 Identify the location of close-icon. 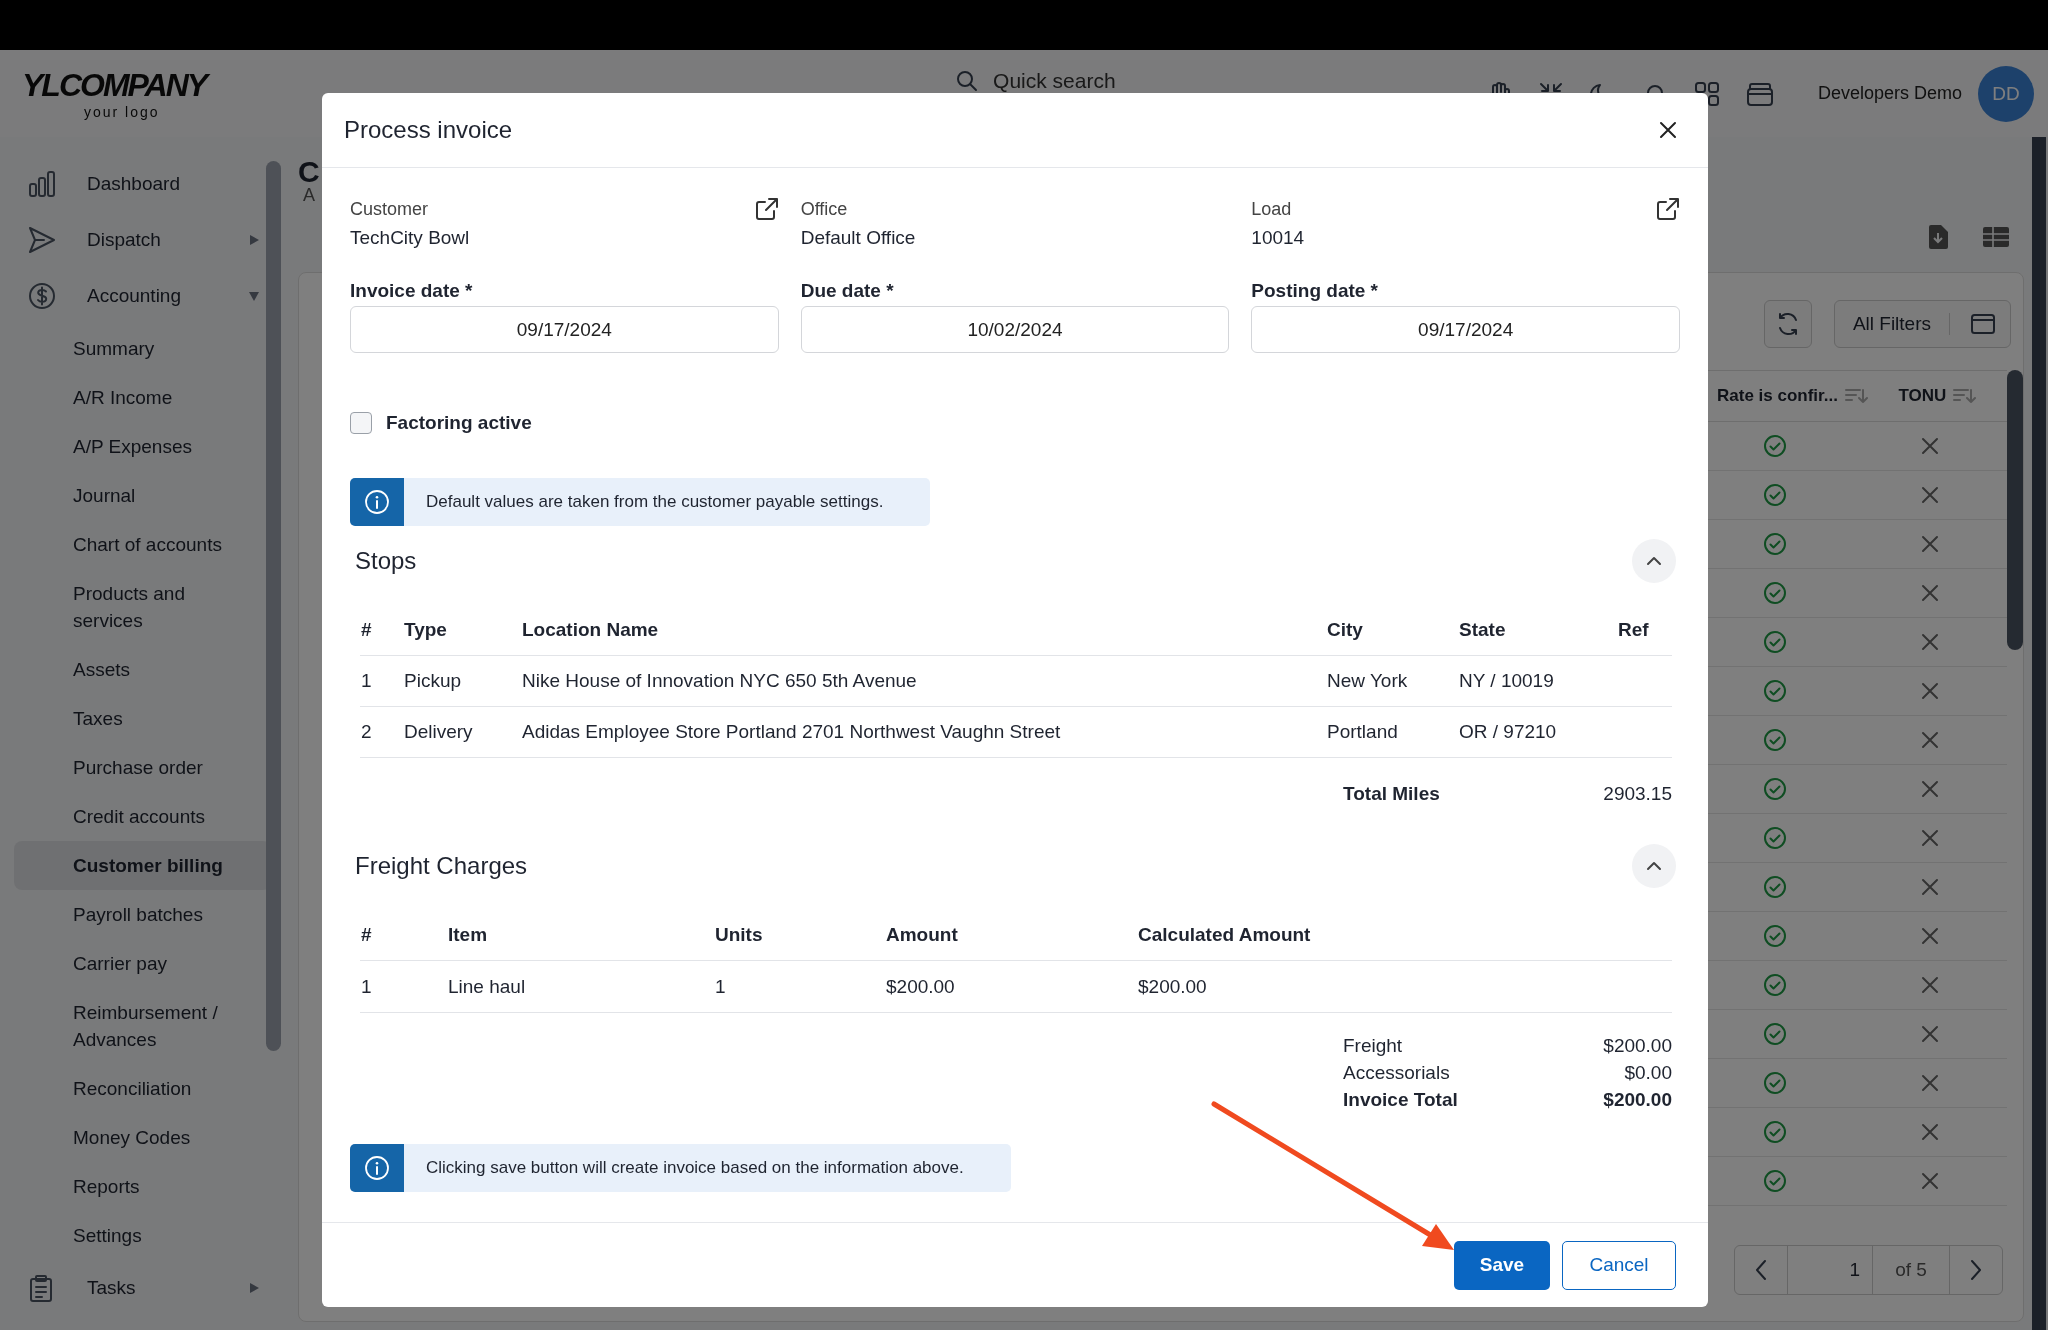
(1668, 130).